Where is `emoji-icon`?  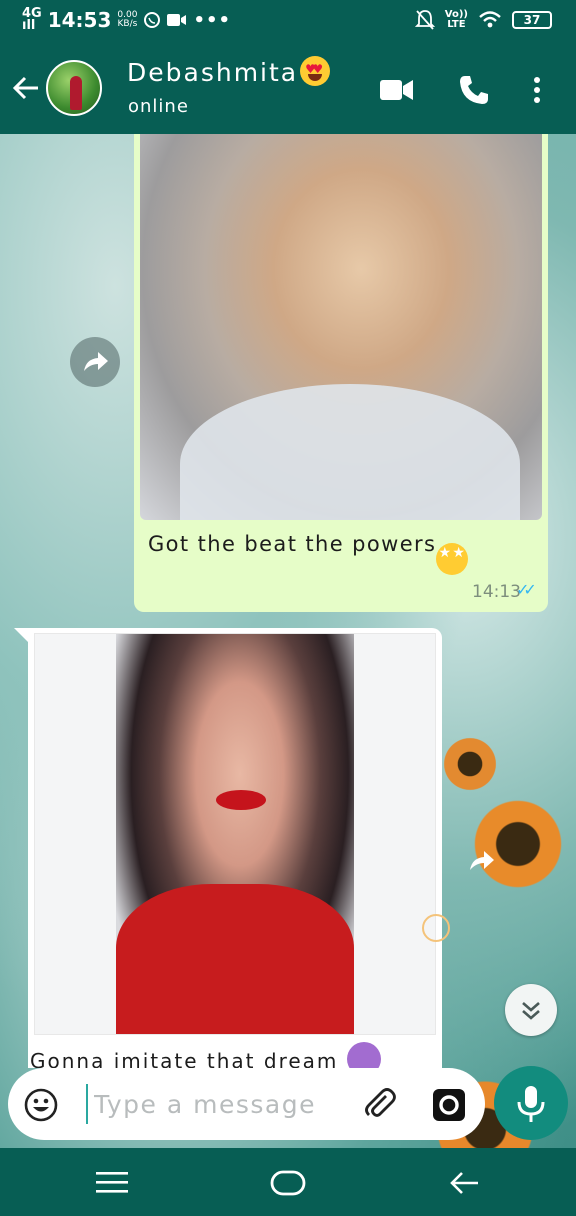
emoji-icon is located at coordinates (41, 1105).